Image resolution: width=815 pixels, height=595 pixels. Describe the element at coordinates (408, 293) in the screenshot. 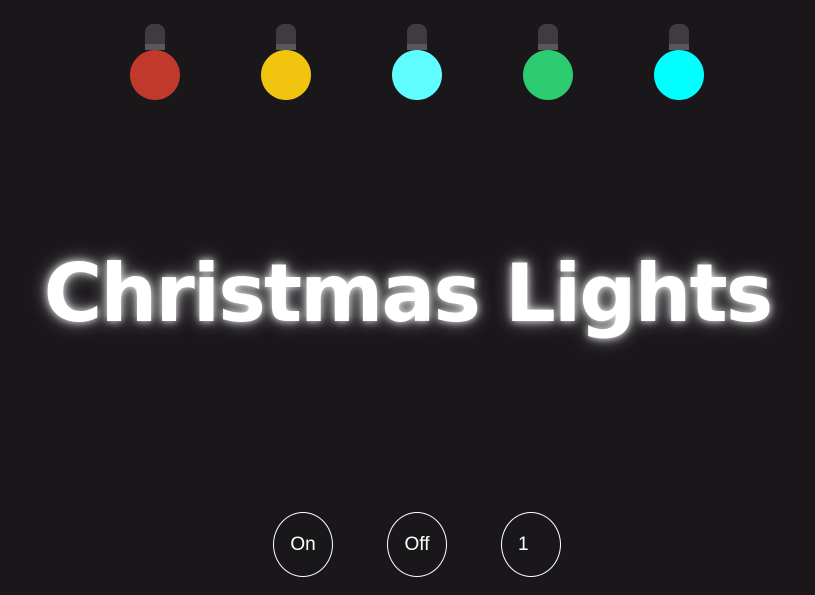

I see `page-title: Christmas Lights` at that location.